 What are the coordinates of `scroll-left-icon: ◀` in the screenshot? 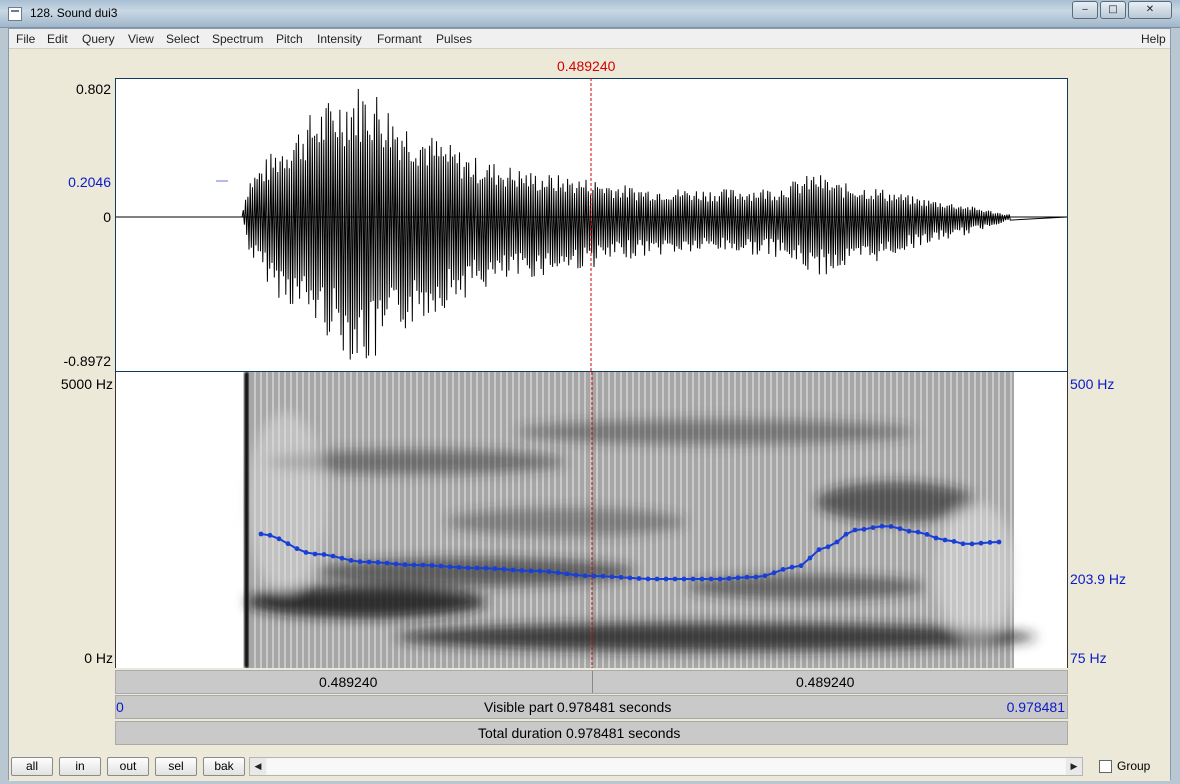 It's located at (258, 766).